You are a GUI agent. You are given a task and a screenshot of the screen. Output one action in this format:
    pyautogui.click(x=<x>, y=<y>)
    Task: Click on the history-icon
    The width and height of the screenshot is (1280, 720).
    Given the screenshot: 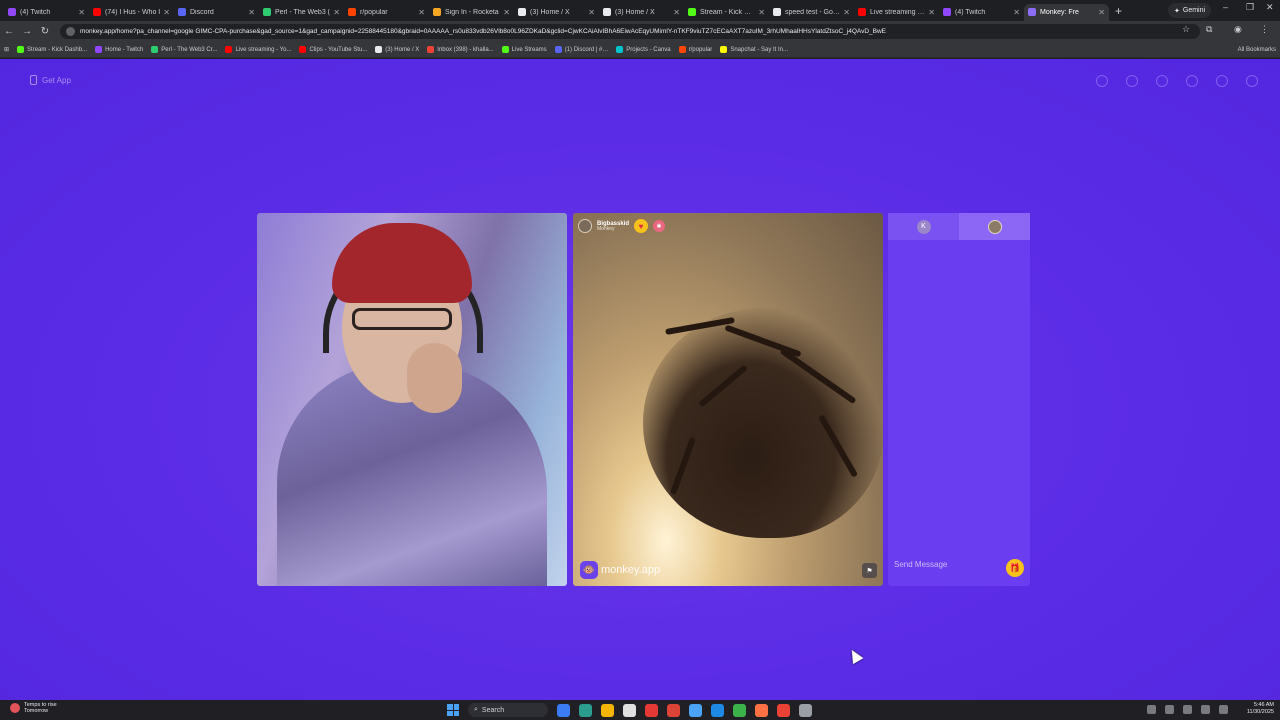 What is the action you would take?
    pyautogui.click(x=1192, y=81)
    